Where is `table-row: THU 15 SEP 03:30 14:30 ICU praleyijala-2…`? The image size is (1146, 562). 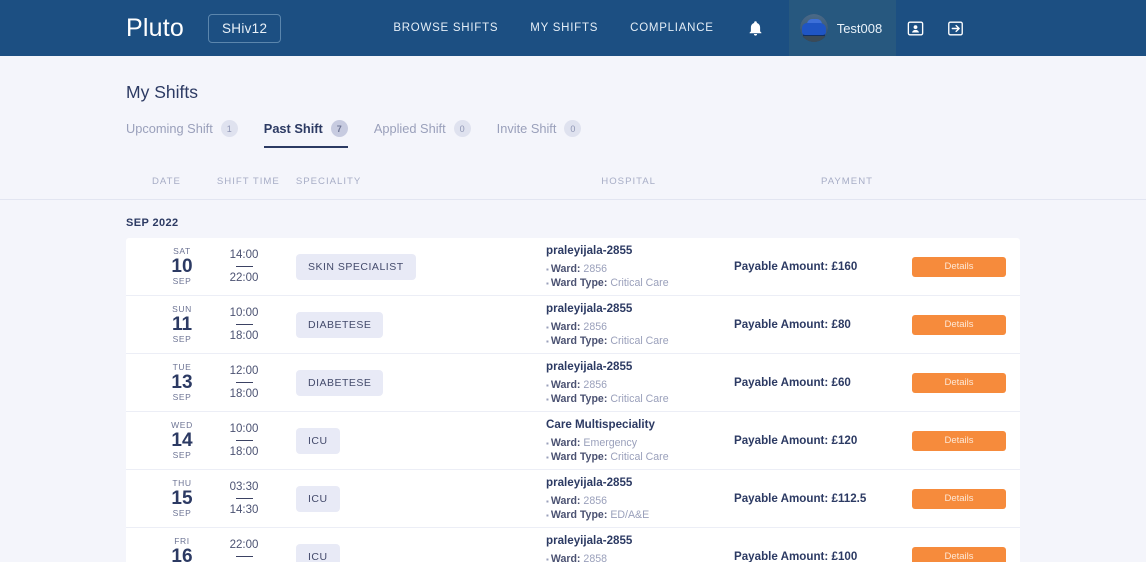
table-row: THU 15 SEP 03:30 14:30 ICU praleyijala-2… is located at coordinates (573, 499).